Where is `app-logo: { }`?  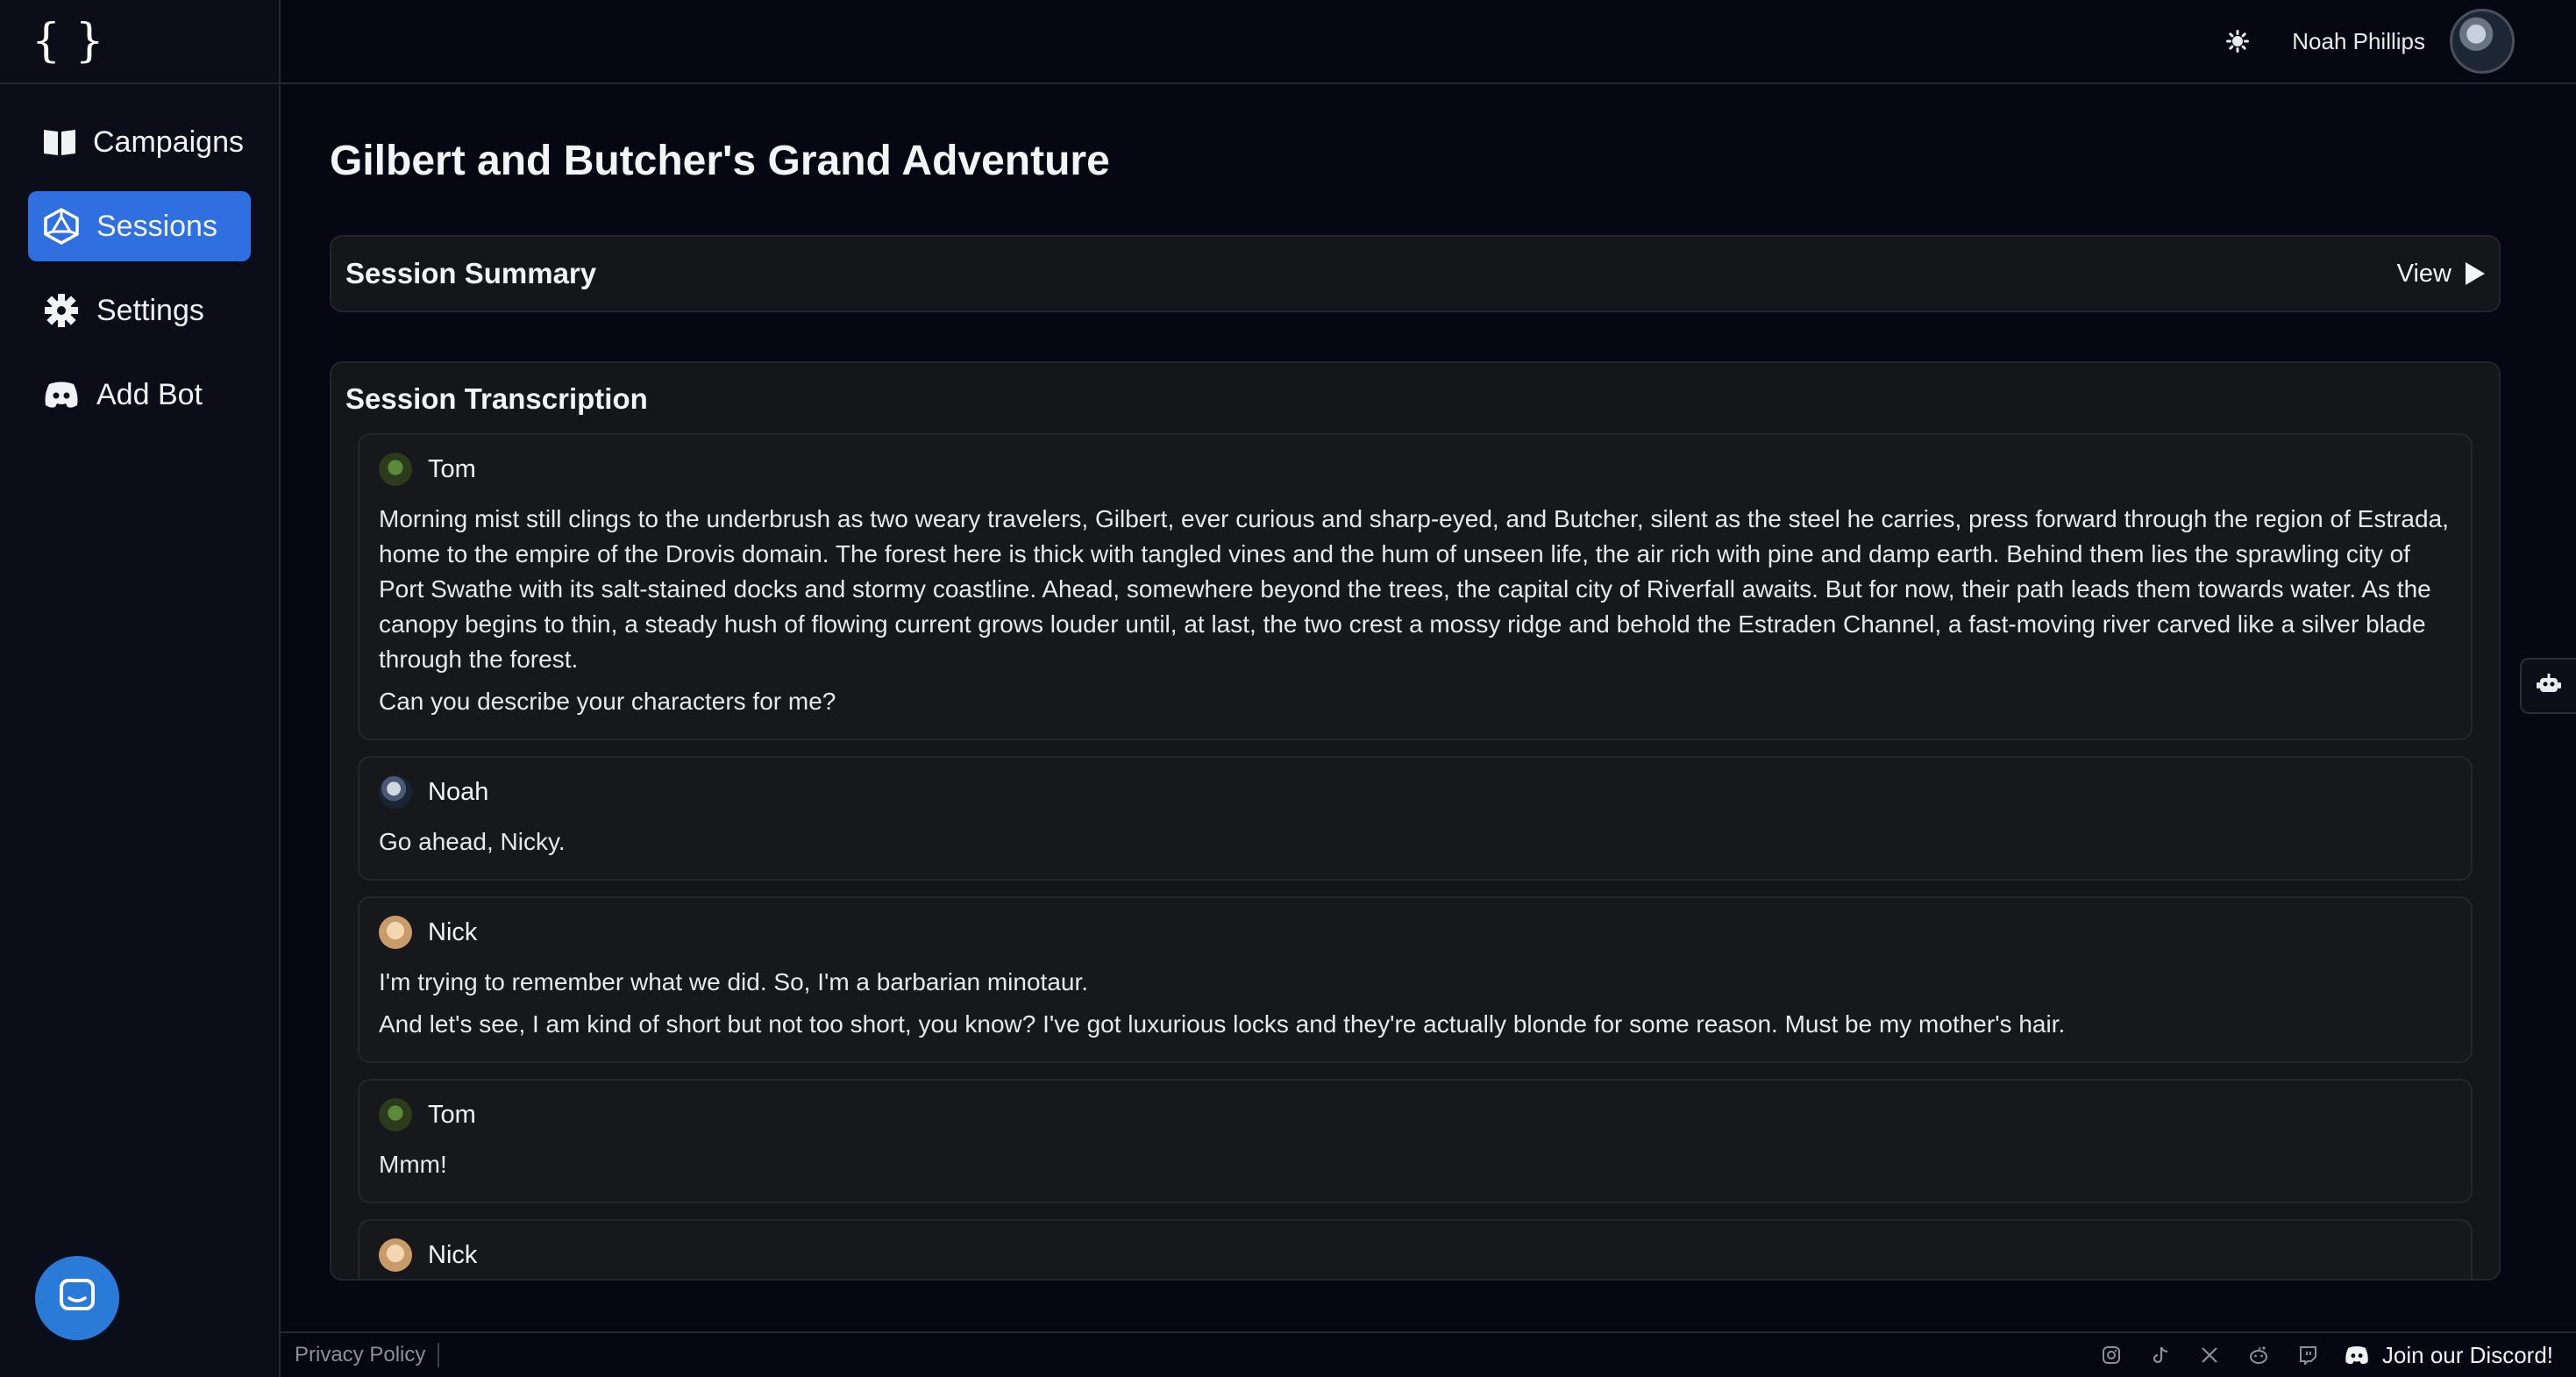
app-logo: { } is located at coordinates (139, 42).